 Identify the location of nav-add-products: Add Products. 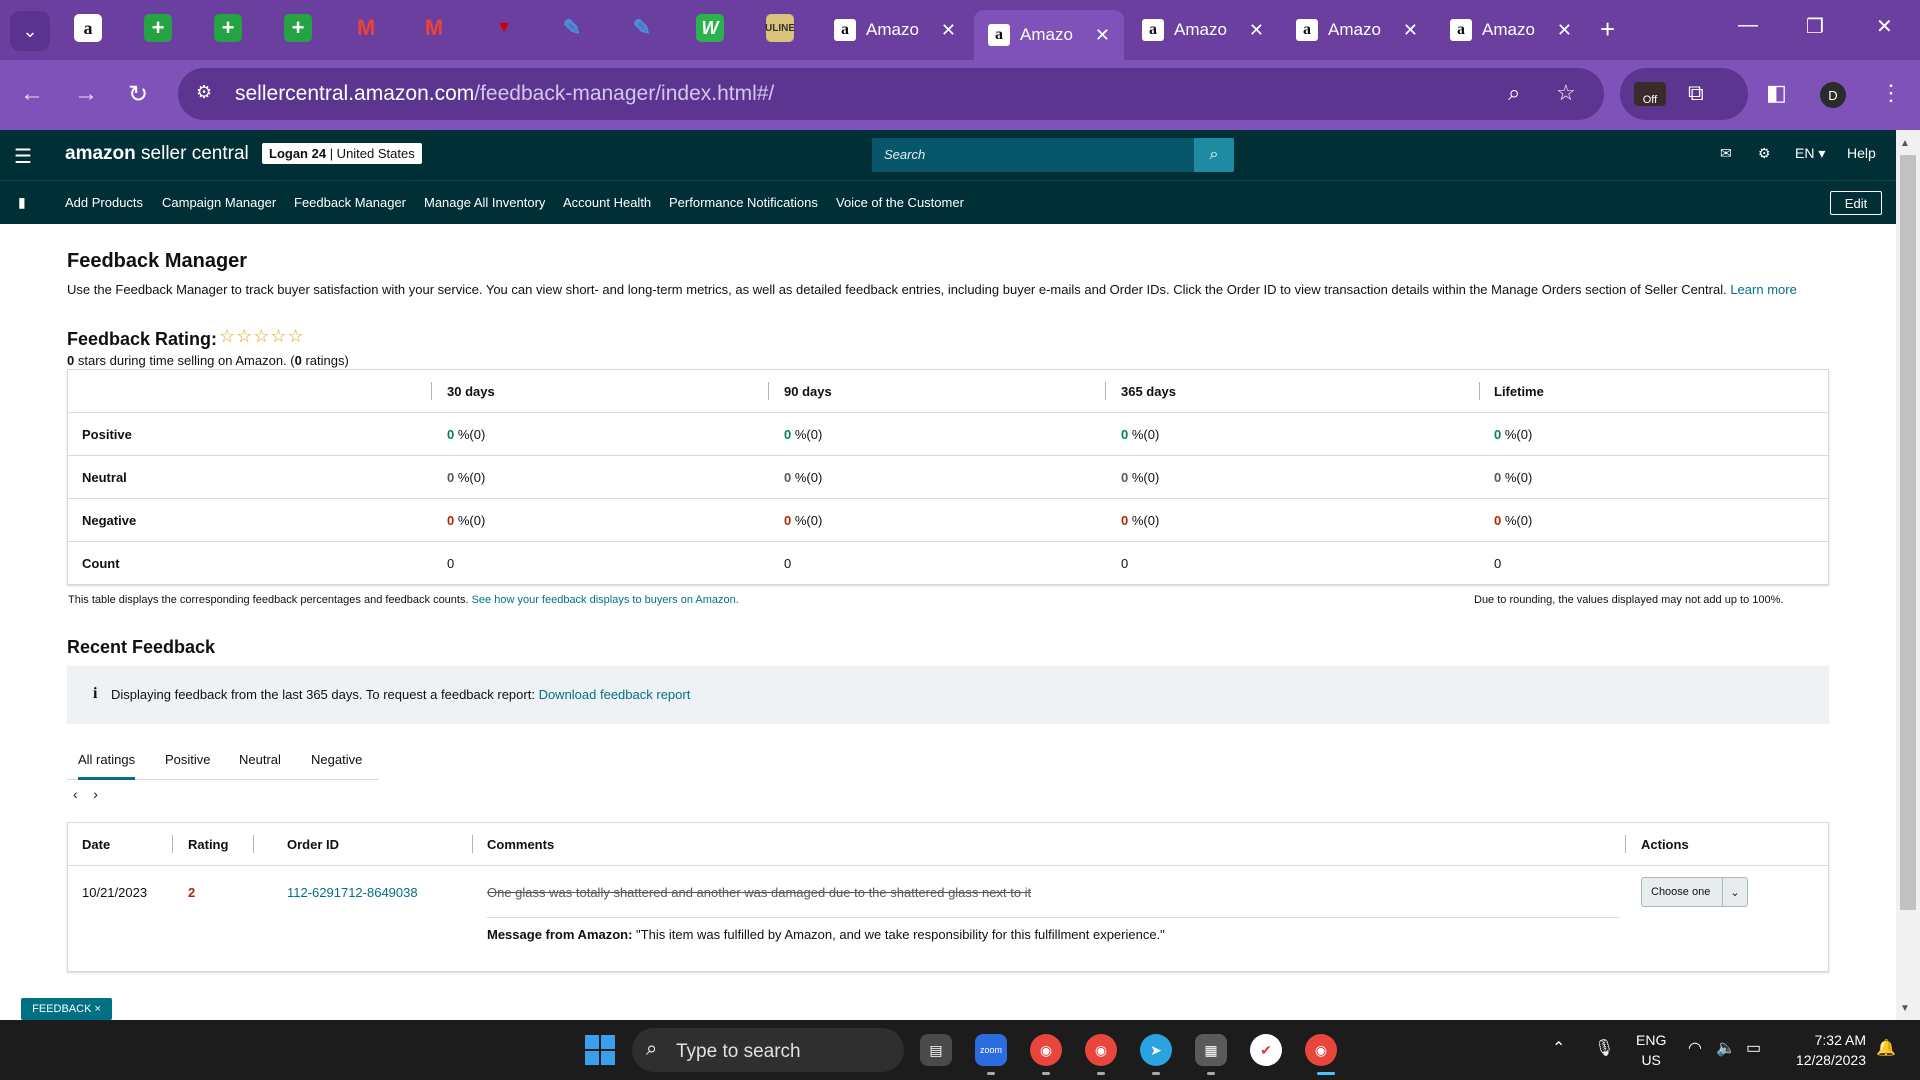
(104, 202).